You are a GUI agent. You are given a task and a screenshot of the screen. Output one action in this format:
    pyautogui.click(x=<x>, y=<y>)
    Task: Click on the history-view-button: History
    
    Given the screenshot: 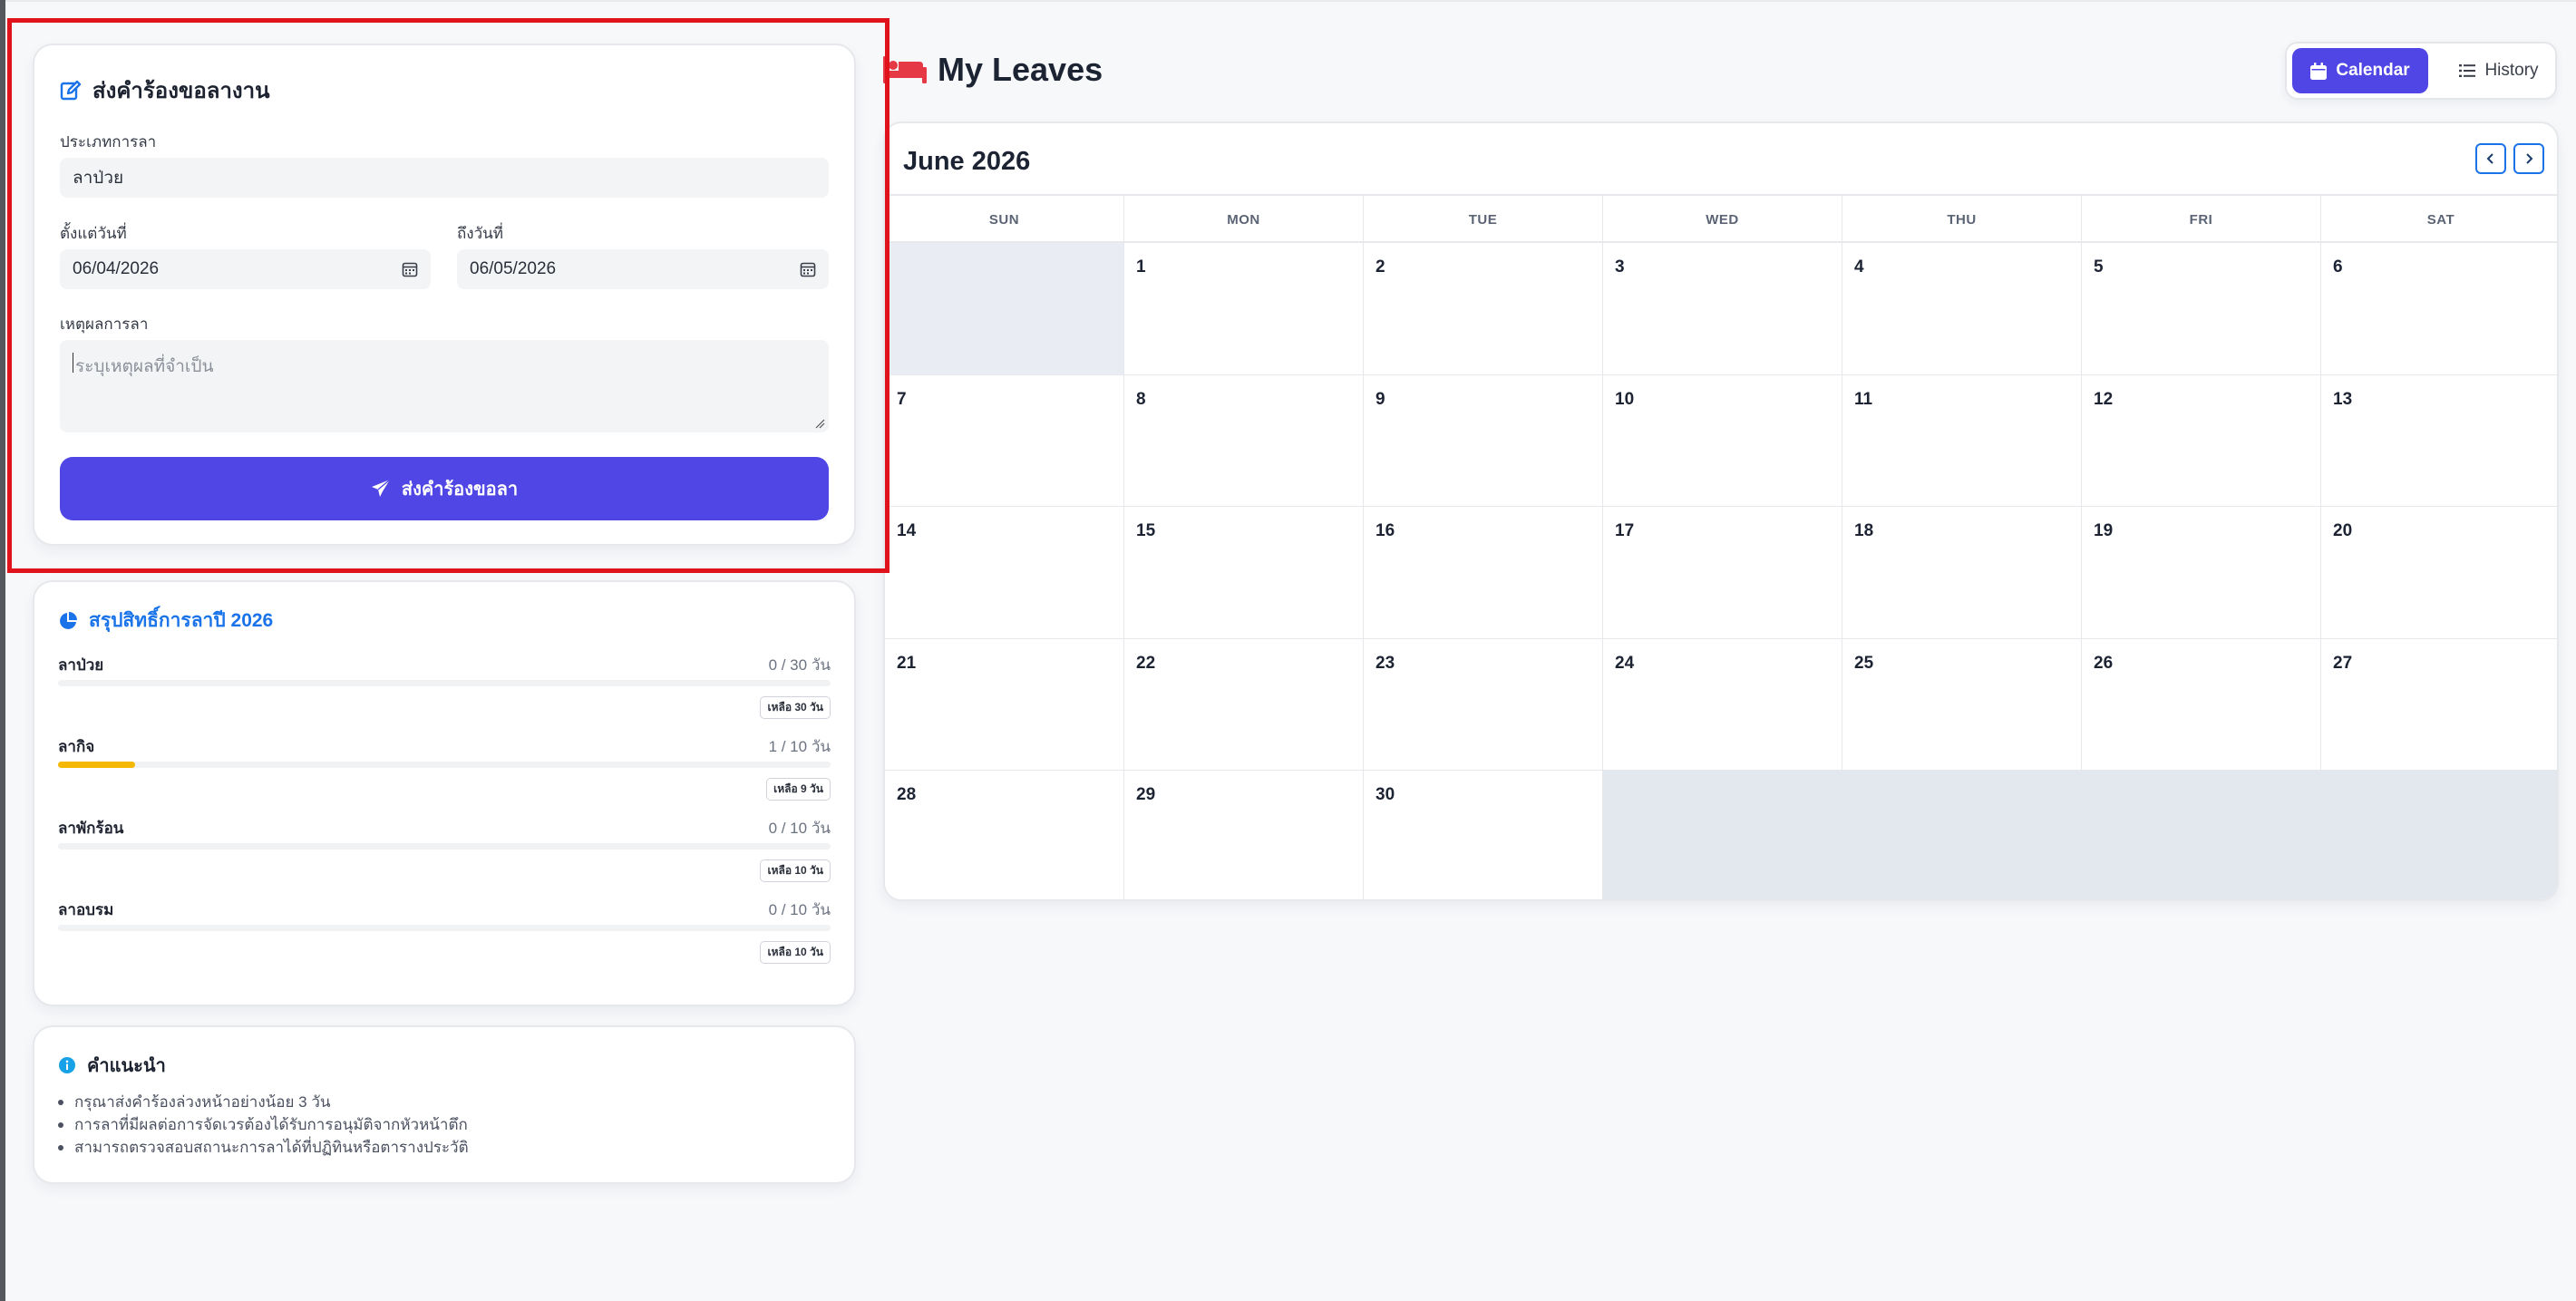 What is the action you would take?
    pyautogui.click(x=2499, y=70)
    